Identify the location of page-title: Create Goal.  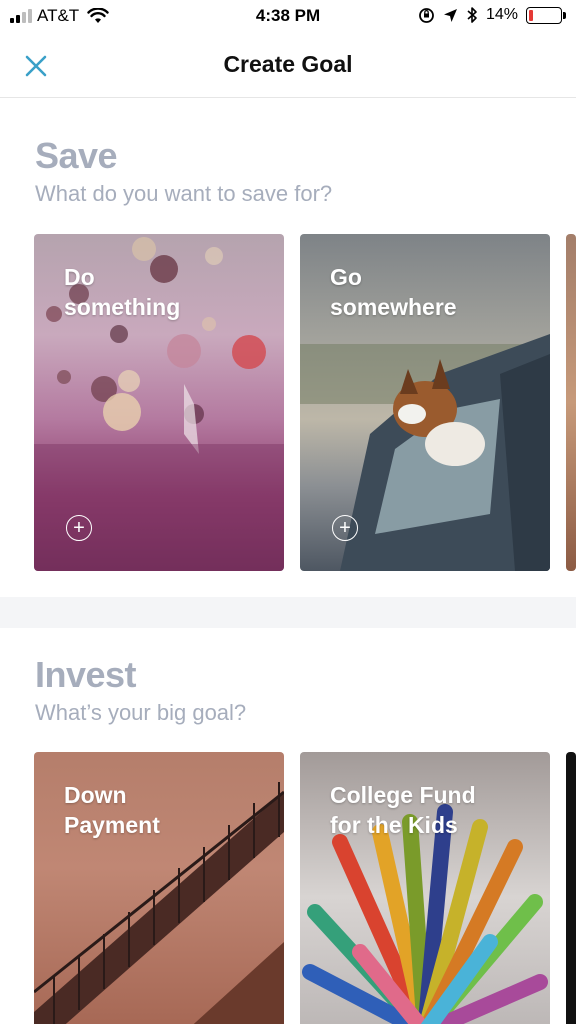
(288, 64).